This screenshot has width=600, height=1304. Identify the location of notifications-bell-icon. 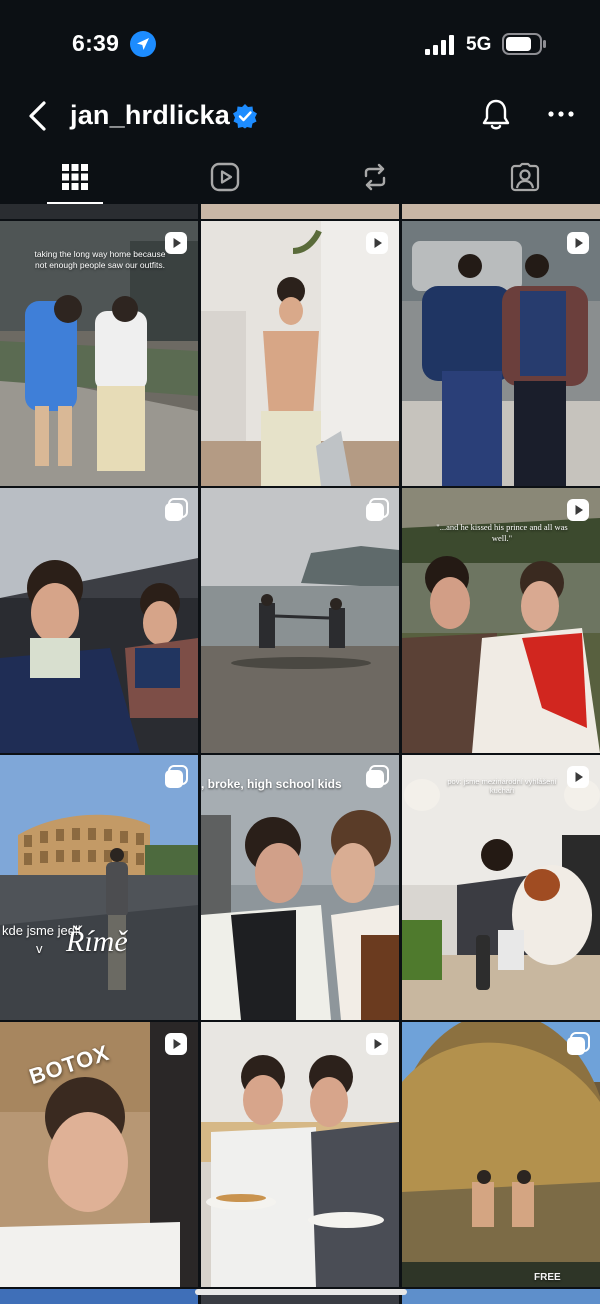
(496, 115).